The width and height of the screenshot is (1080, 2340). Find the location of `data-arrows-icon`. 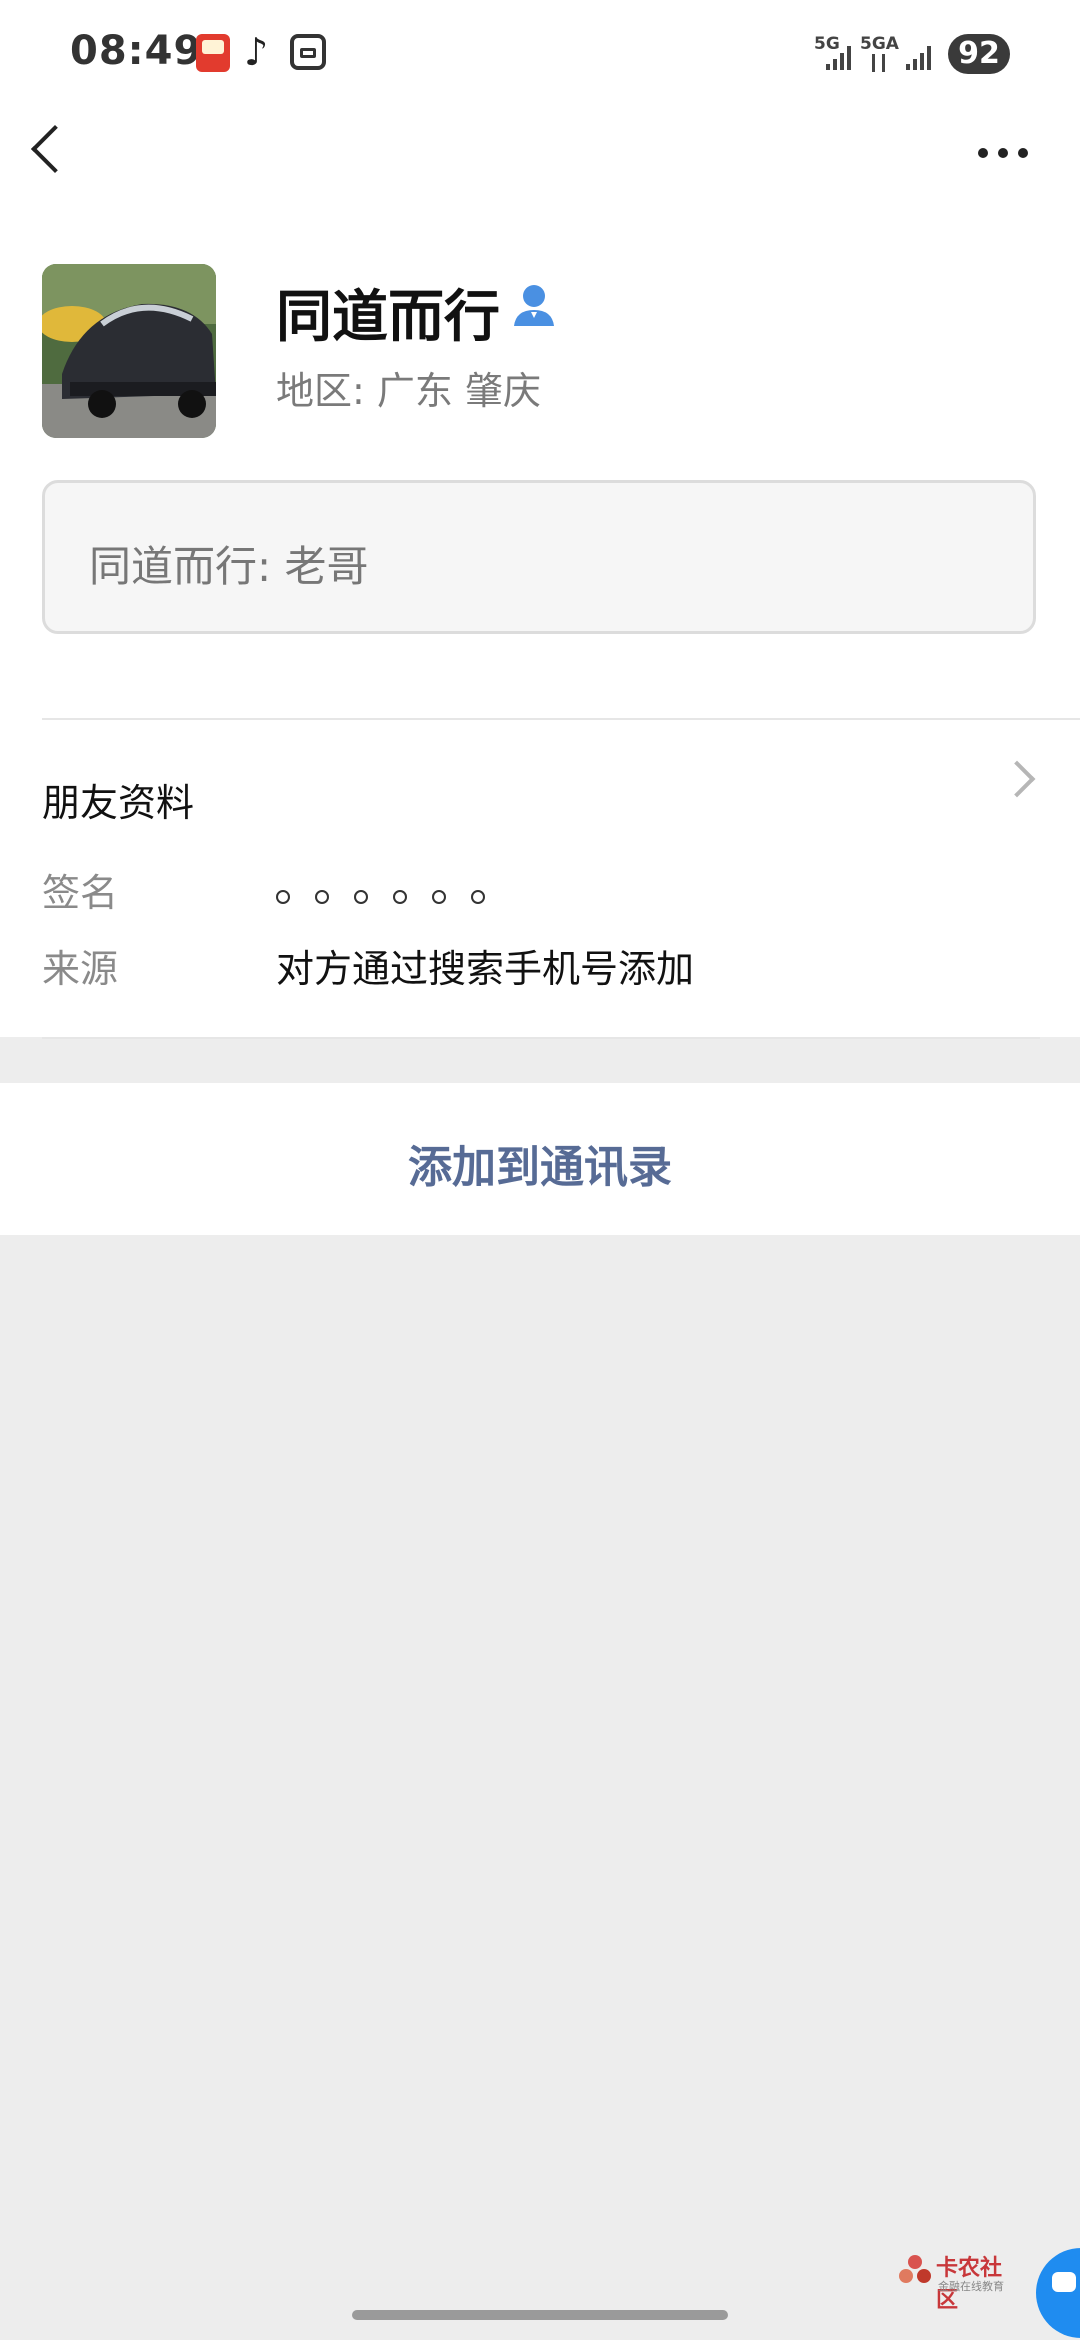

data-arrows-icon is located at coordinates (880, 63).